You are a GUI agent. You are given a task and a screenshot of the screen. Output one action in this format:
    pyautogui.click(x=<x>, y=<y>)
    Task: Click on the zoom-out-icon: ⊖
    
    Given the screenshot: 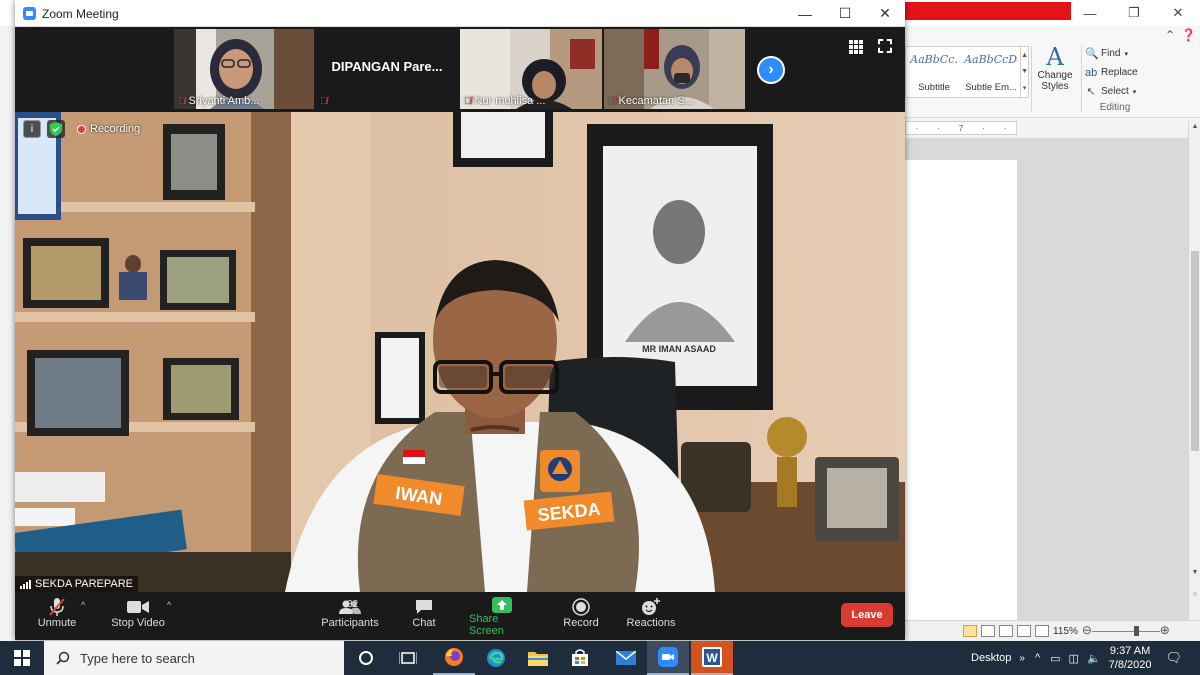 What is the action you would take?
    pyautogui.click(x=1087, y=630)
    